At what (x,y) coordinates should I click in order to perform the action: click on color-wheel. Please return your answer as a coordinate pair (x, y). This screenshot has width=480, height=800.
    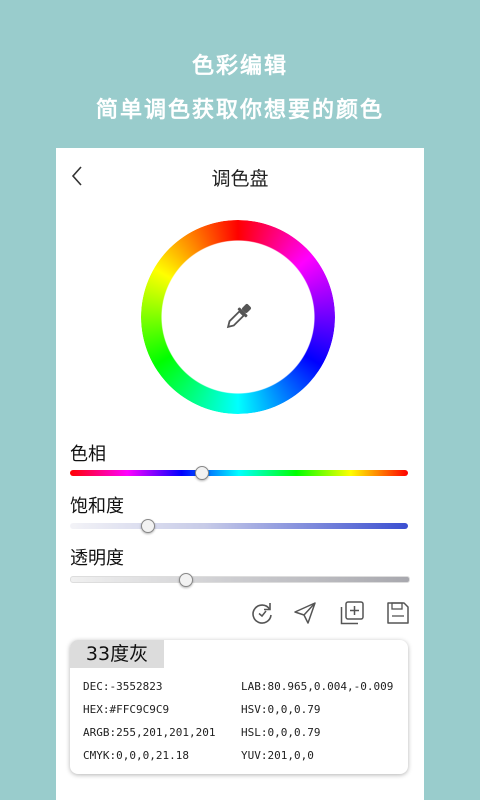
    Looking at the image, I should click on (238, 317).